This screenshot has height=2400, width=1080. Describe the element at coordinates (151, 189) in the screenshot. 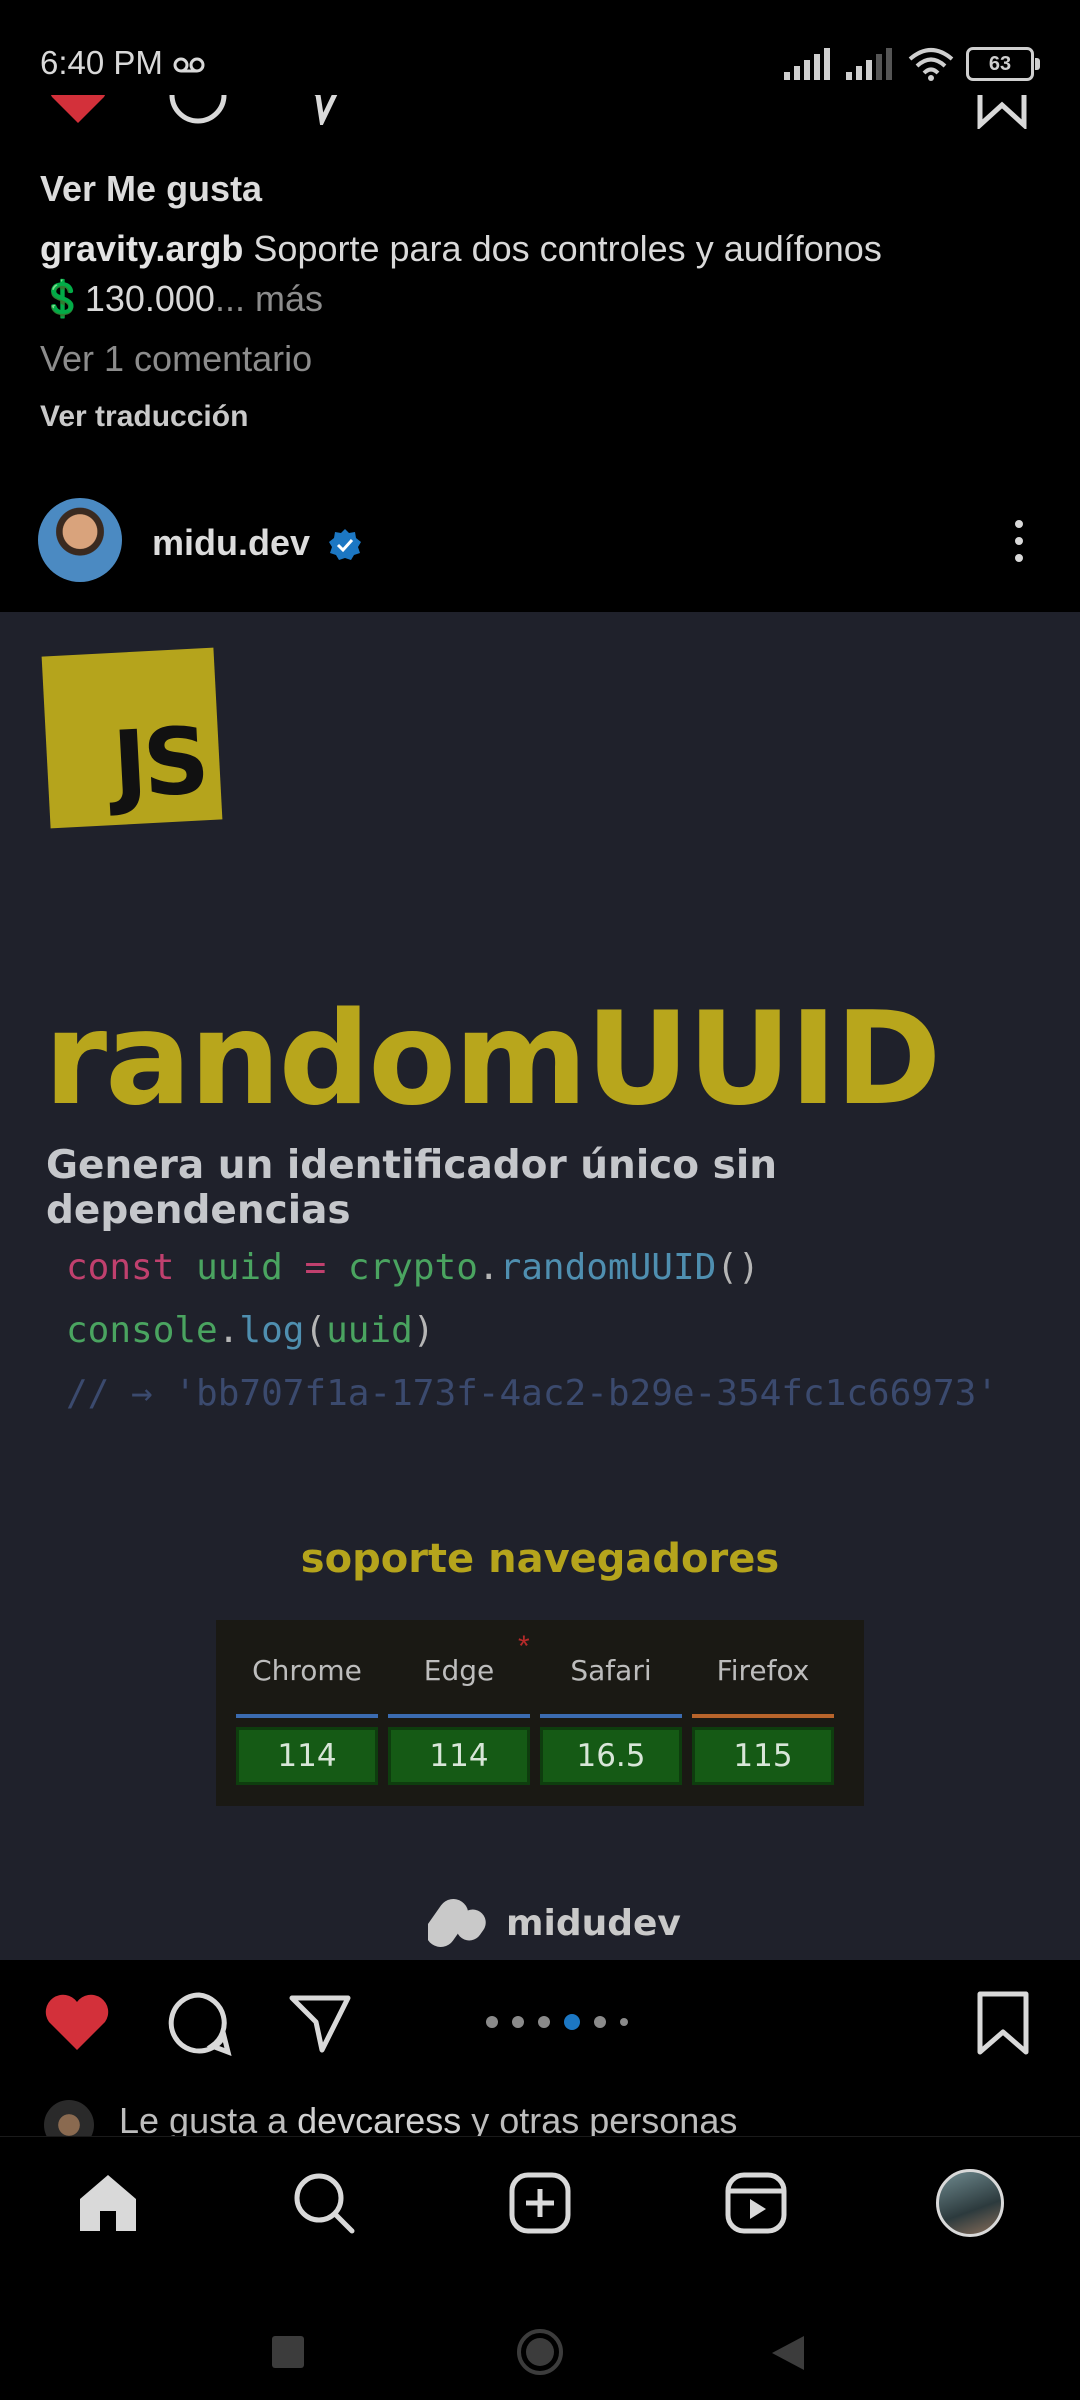

I see `view-likes-link: Ver Me gusta` at that location.